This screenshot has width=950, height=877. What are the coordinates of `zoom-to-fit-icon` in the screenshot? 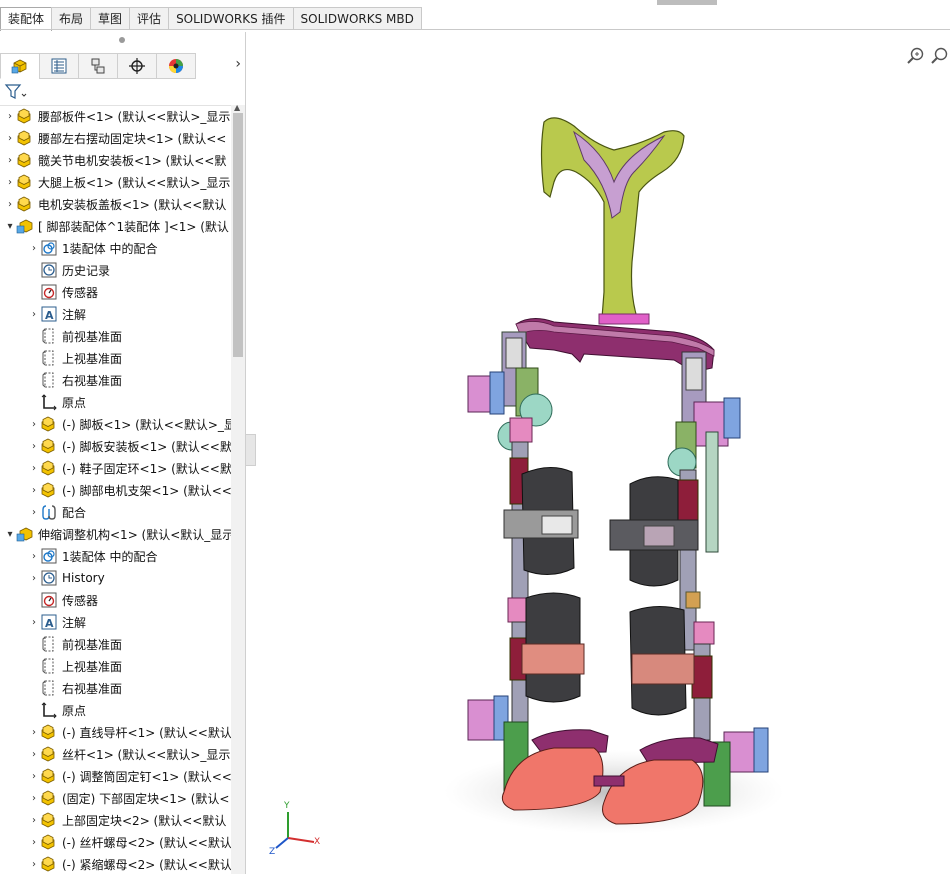 It's located at (916, 56).